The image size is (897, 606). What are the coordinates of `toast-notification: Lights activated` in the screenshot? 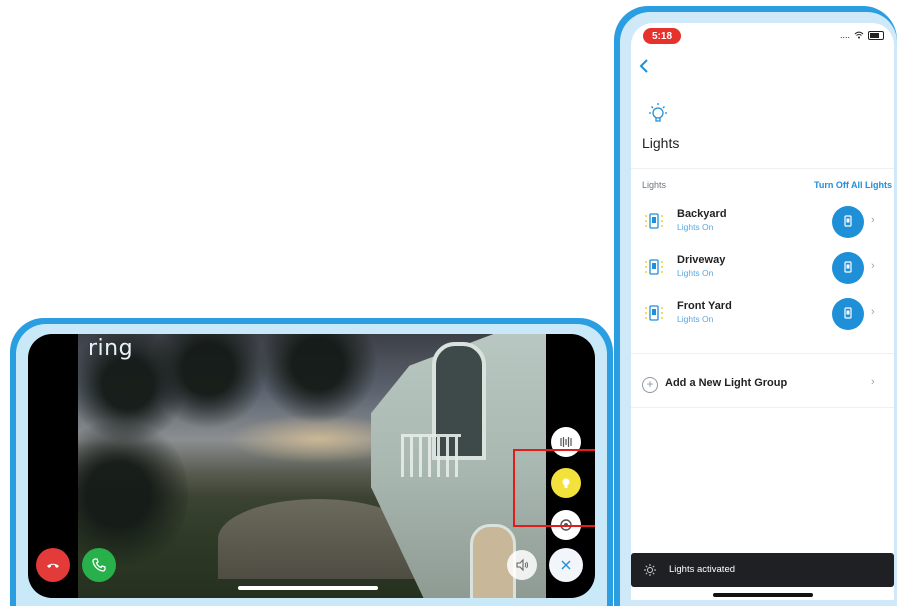 It's located at (762, 570).